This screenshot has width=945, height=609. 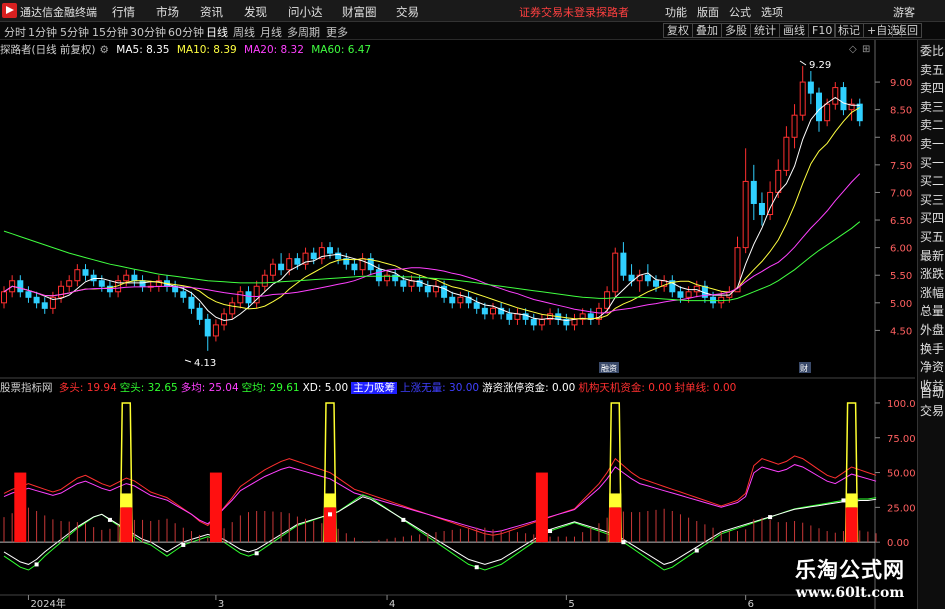 I want to click on period-monthly: 月线, so click(x=271, y=32).